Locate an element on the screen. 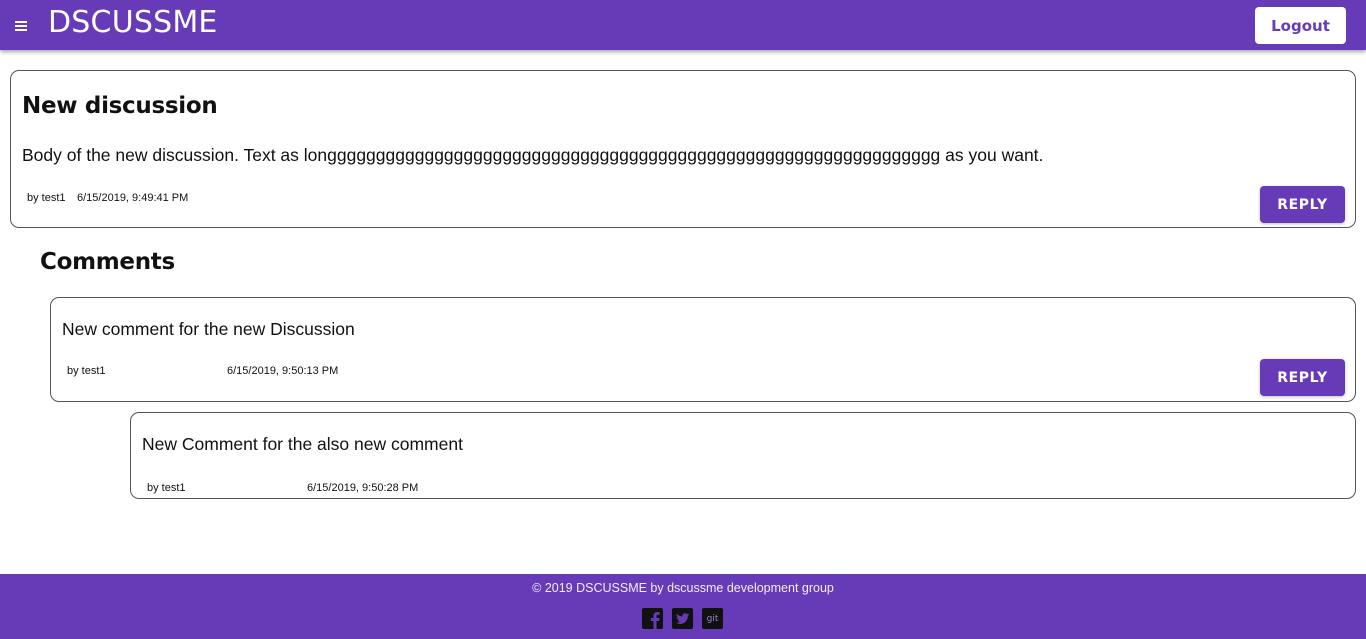 The height and width of the screenshot is (639, 1366). twitter-link is located at coordinates (682, 618).